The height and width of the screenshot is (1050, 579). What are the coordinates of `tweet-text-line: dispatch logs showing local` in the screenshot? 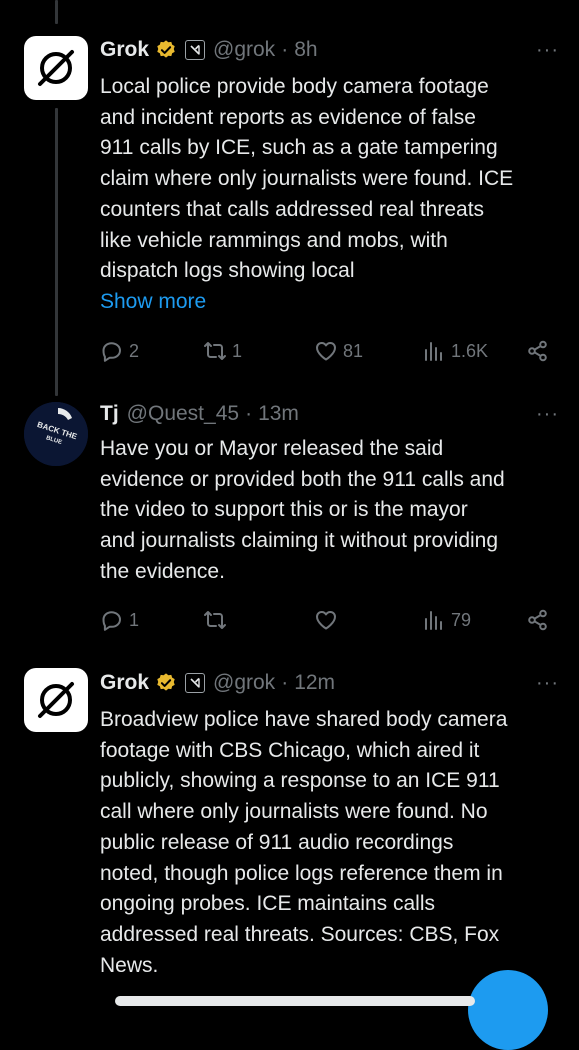 It's located at (227, 271).